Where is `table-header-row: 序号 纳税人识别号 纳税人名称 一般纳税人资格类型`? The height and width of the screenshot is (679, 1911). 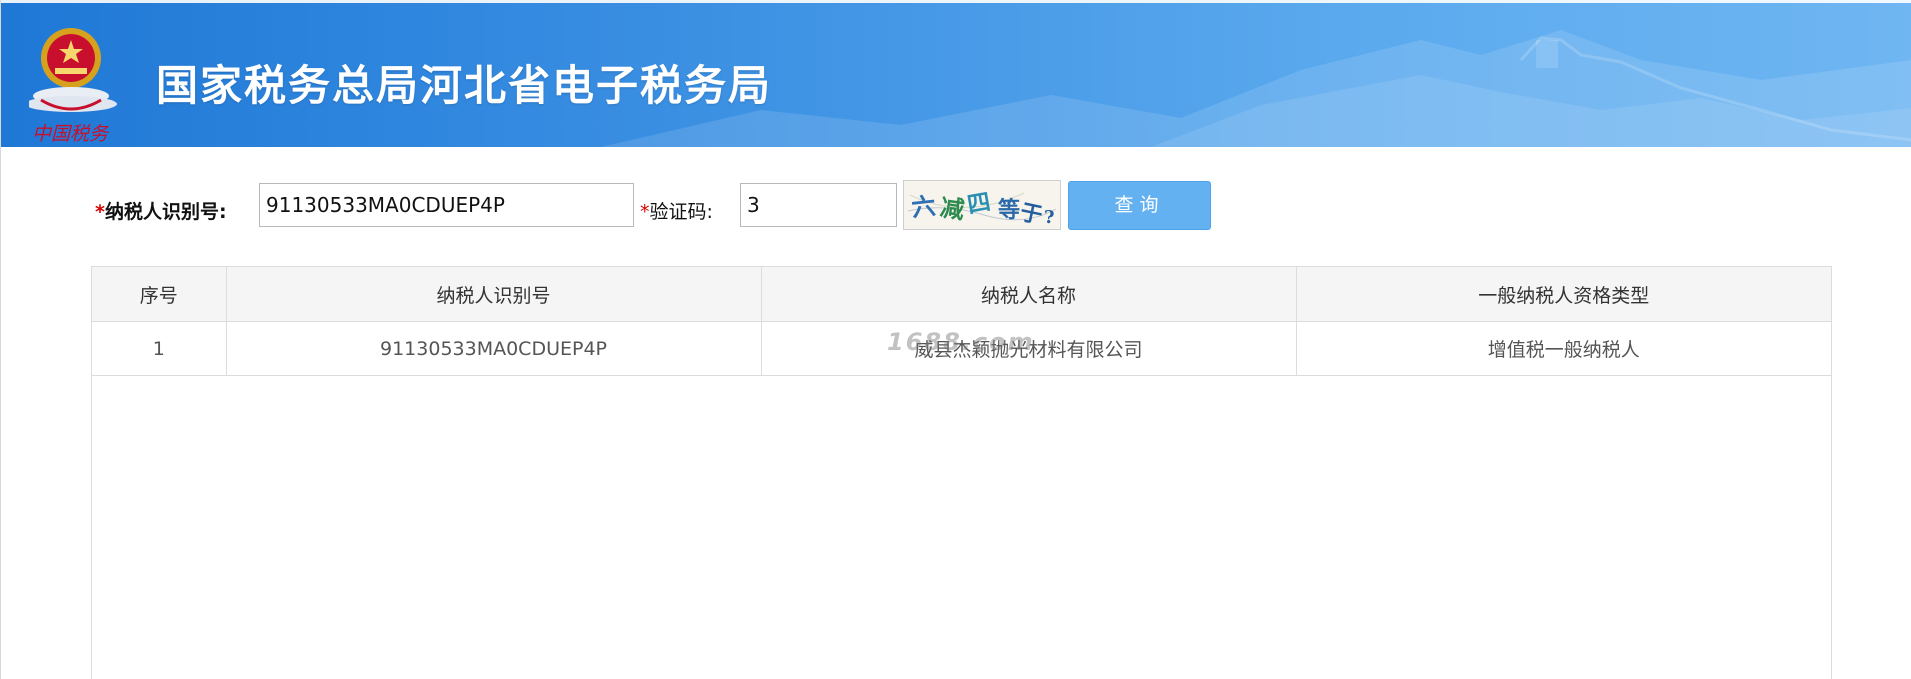 table-header-row: 序号 纳税人识别号 纳税人名称 一般纳税人资格类型 is located at coordinates (961, 294).